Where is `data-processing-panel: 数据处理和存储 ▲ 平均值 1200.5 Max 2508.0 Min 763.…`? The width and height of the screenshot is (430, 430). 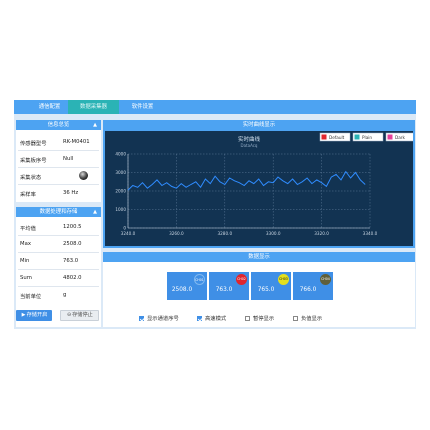 data-processing-panel: 数据处理和存储 ▲ 平均值 1200.5 Max 2508.0 Min 763.… is located at coordinates (58, 267).